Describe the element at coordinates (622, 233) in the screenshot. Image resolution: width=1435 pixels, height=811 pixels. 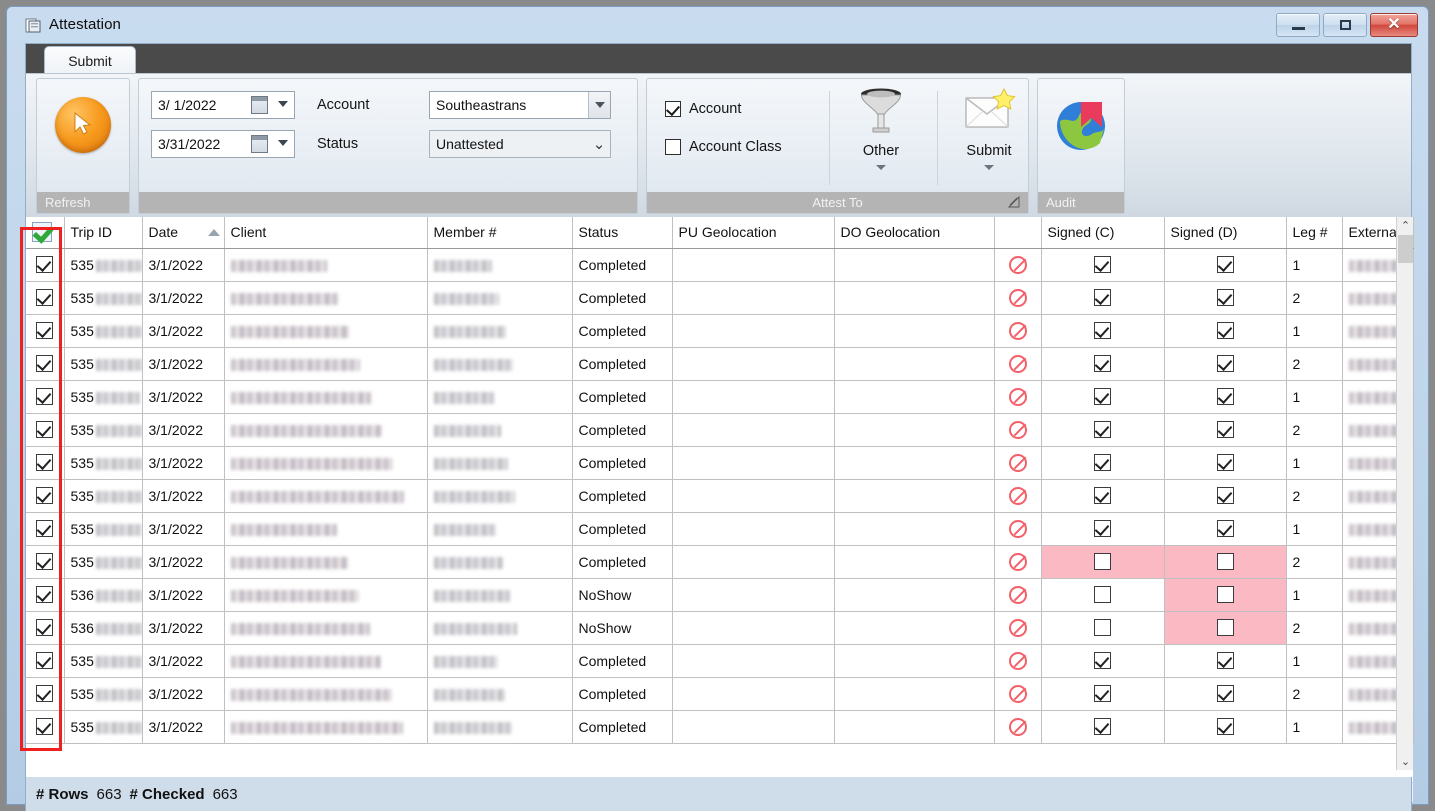
I see `header-status: Status` at that location.